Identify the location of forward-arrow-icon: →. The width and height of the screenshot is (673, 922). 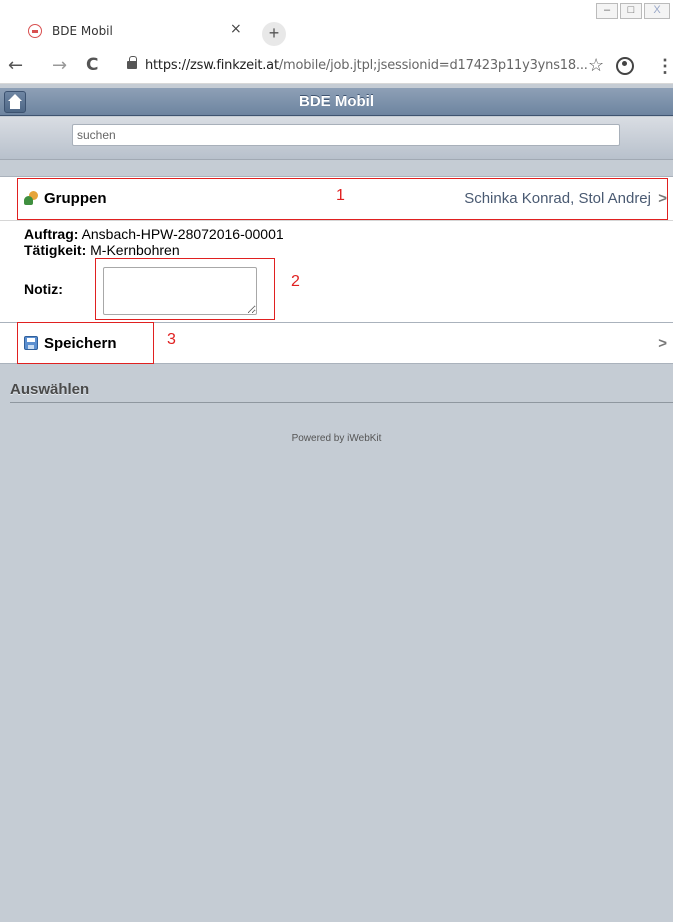
(59, 65).